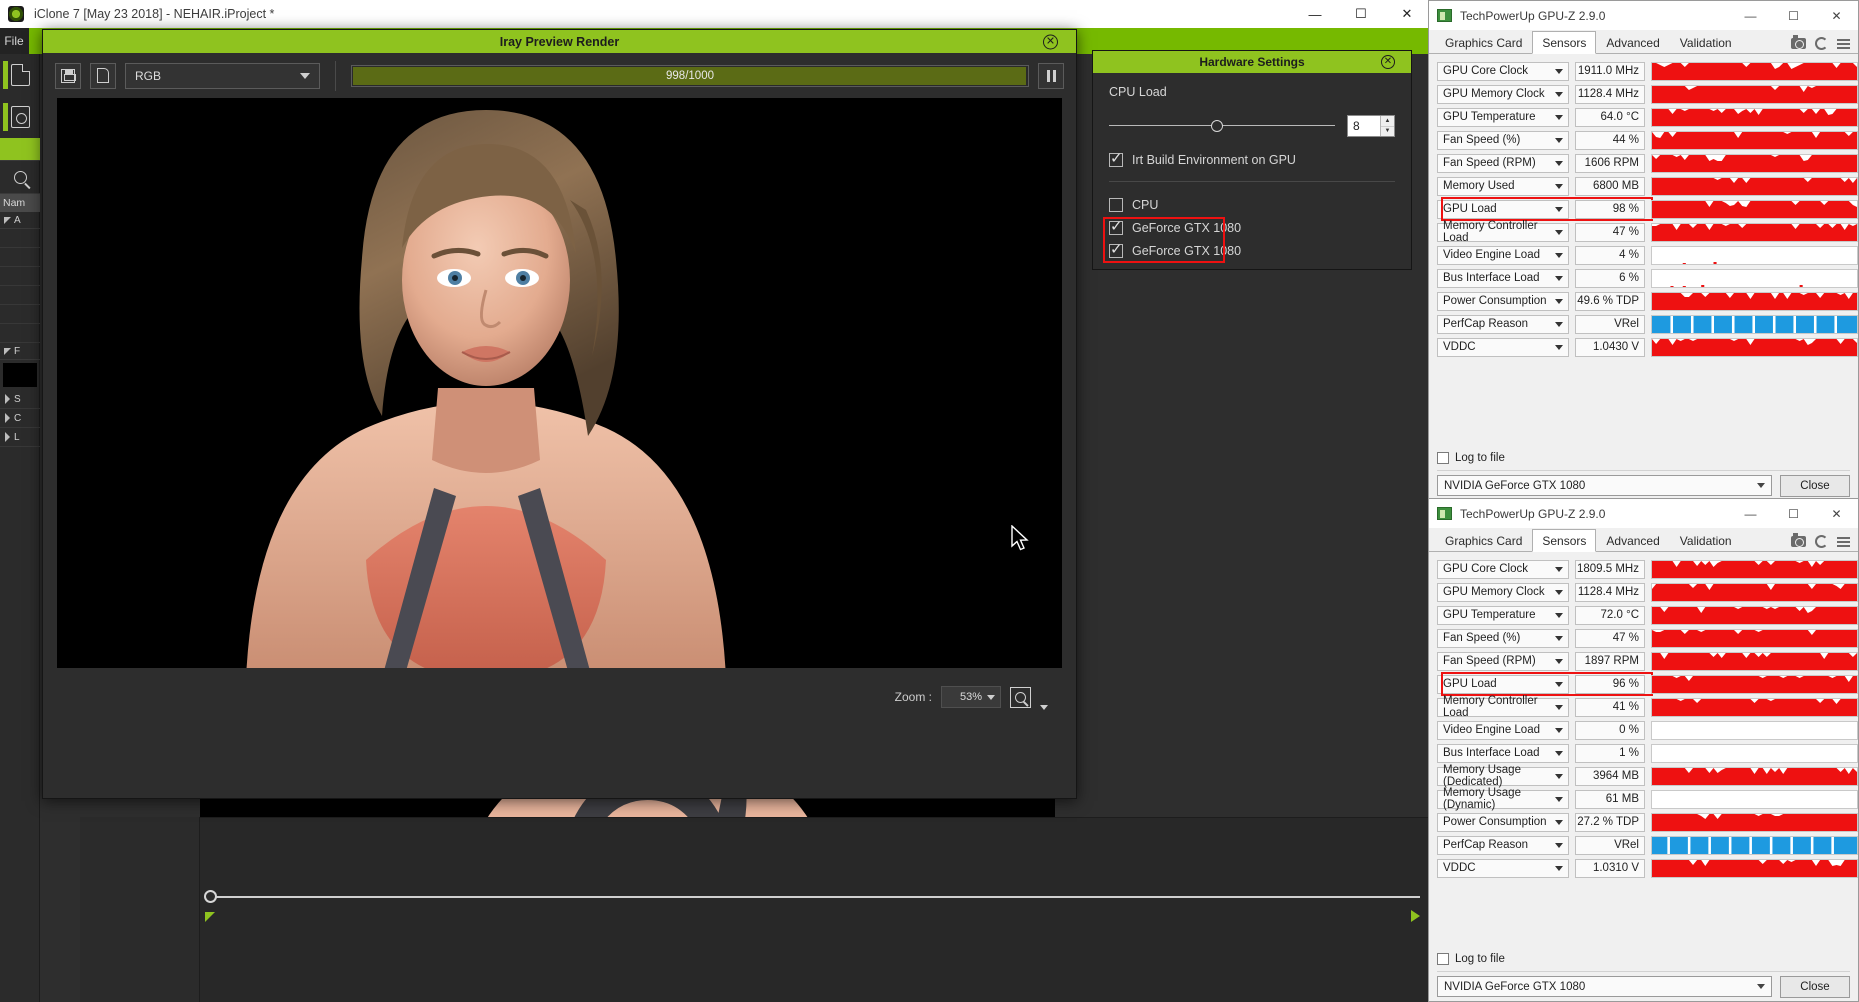 This screenshot has height=1002, width=1859. I want to click on stepper-down-icon: ▼, so click(1387, 131).